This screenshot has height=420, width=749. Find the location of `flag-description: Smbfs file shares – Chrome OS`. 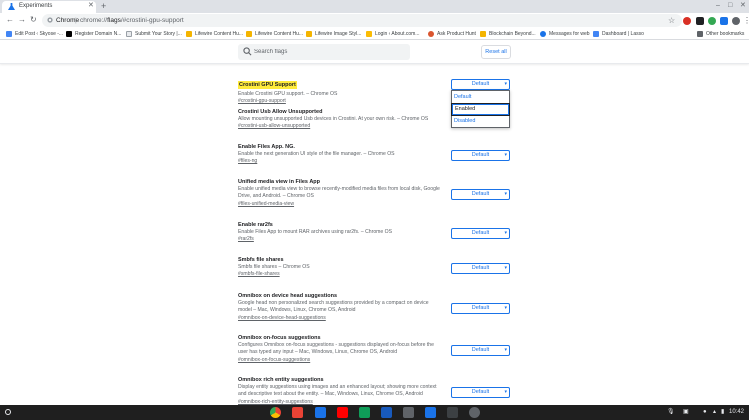

flag-description: Smbfs file shares – Chrome OS is located at coordinates (274, 267).